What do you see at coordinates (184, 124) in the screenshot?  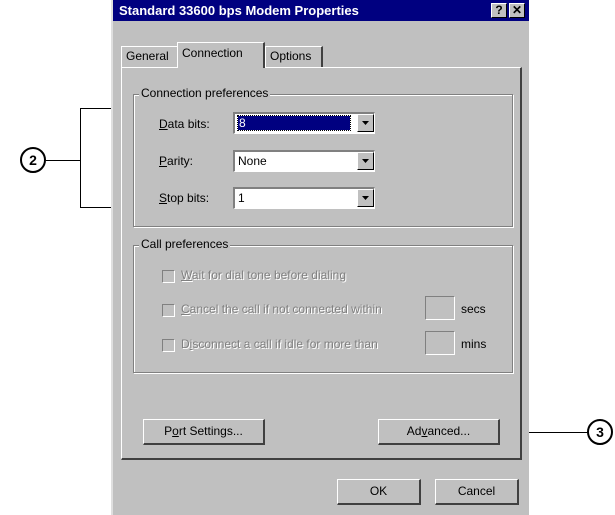 I see `data-bits-label: Data bits:` at bounding box center [184, 124].